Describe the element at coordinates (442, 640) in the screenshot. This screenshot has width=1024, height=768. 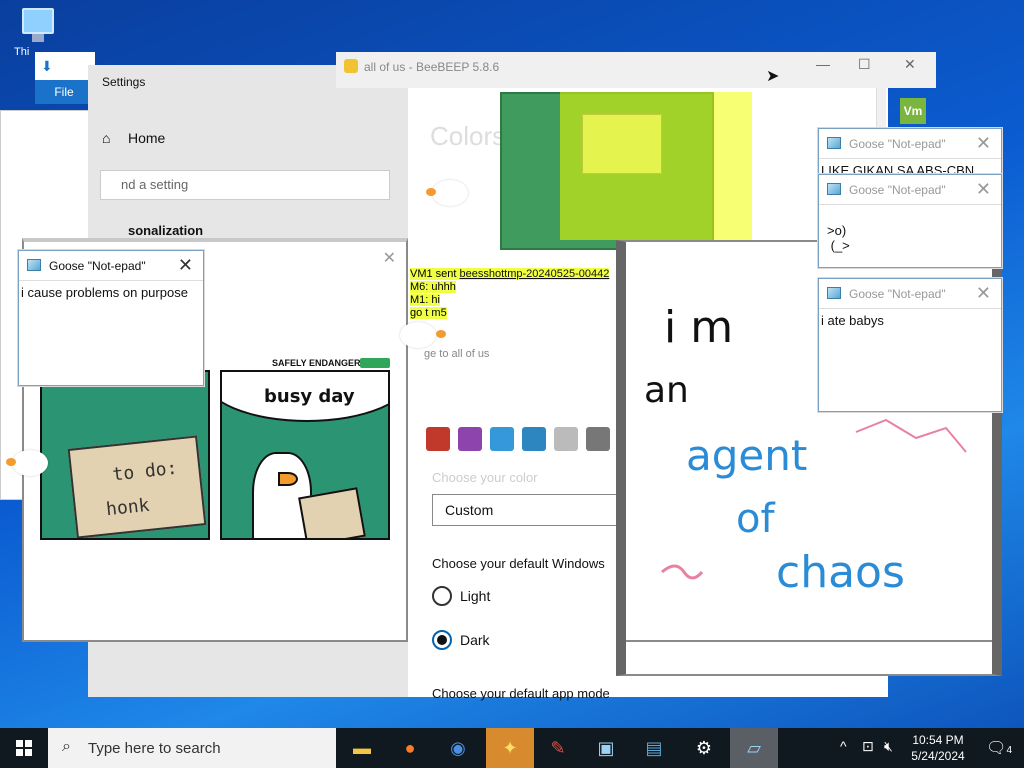
I see `dark-radio` at that location.